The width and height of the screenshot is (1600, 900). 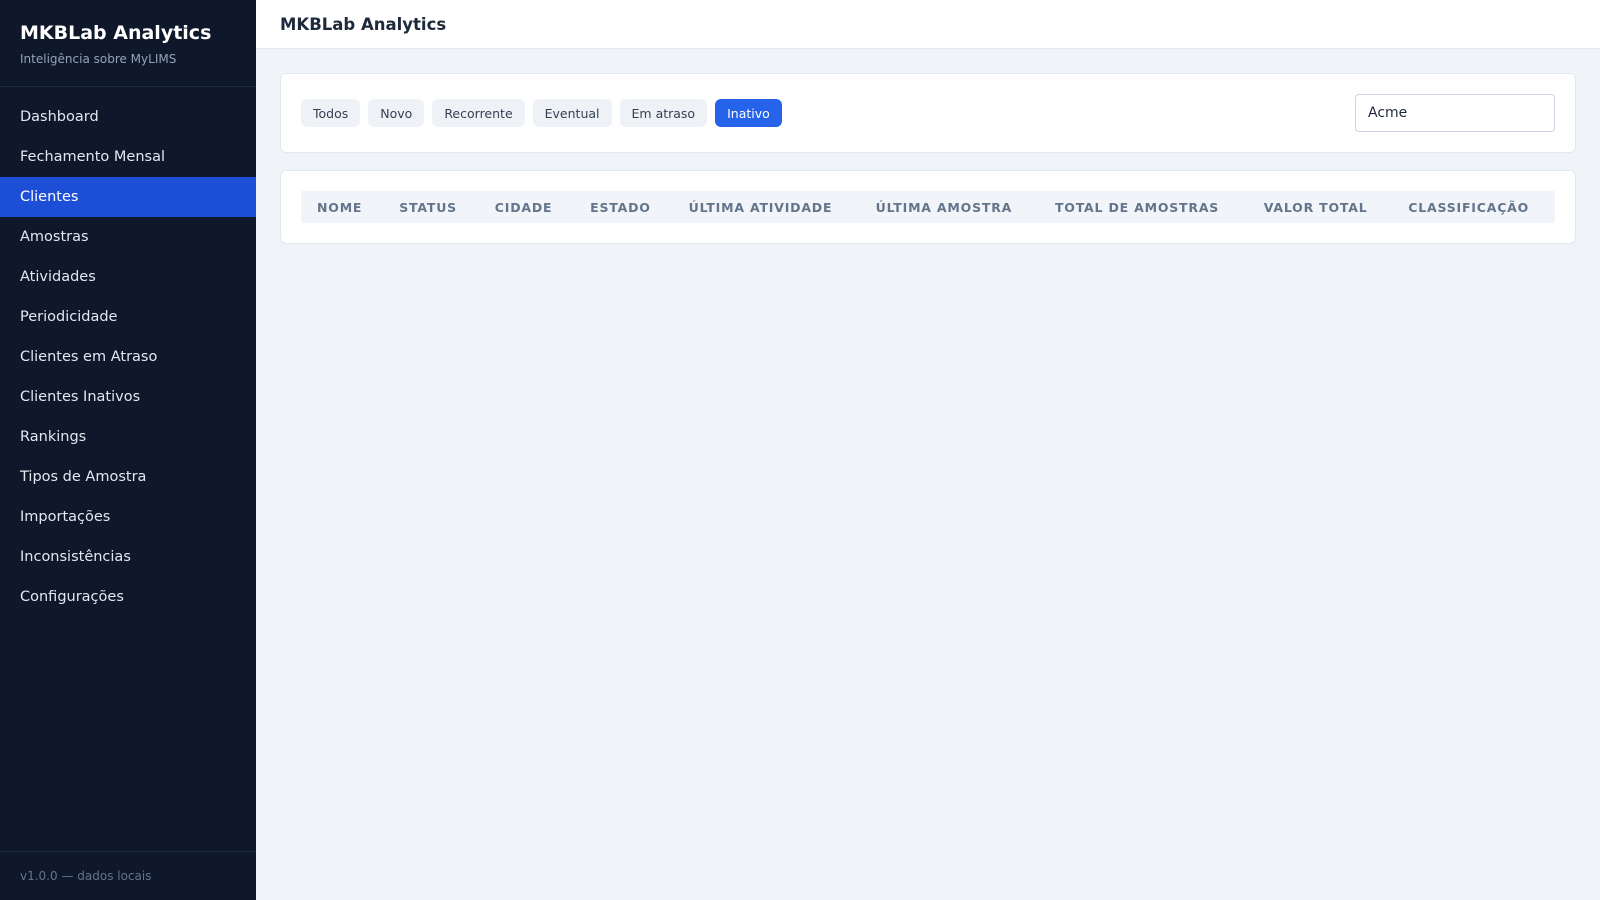 I want to click on sidebar-item-dashboard: Dashboard, so click(x=128, y=117).